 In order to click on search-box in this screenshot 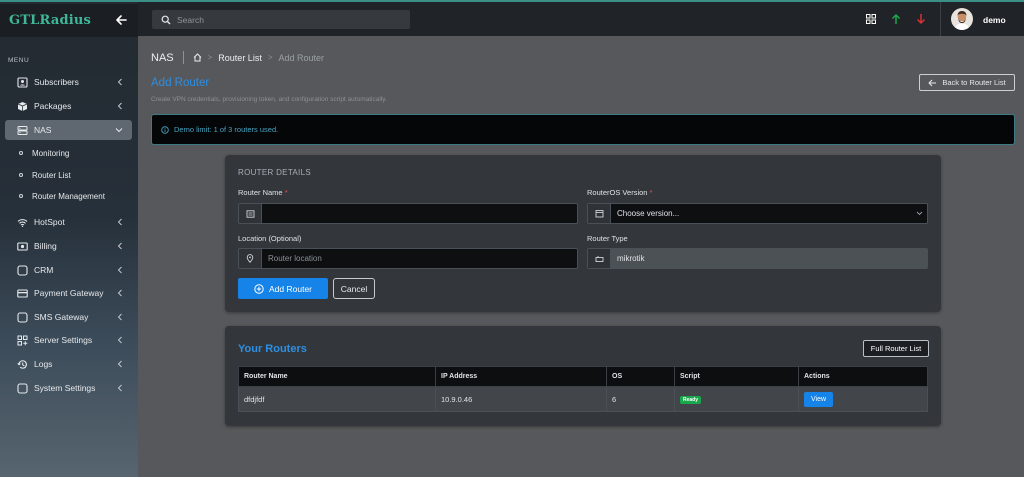, I will do `click(281, 19)`.